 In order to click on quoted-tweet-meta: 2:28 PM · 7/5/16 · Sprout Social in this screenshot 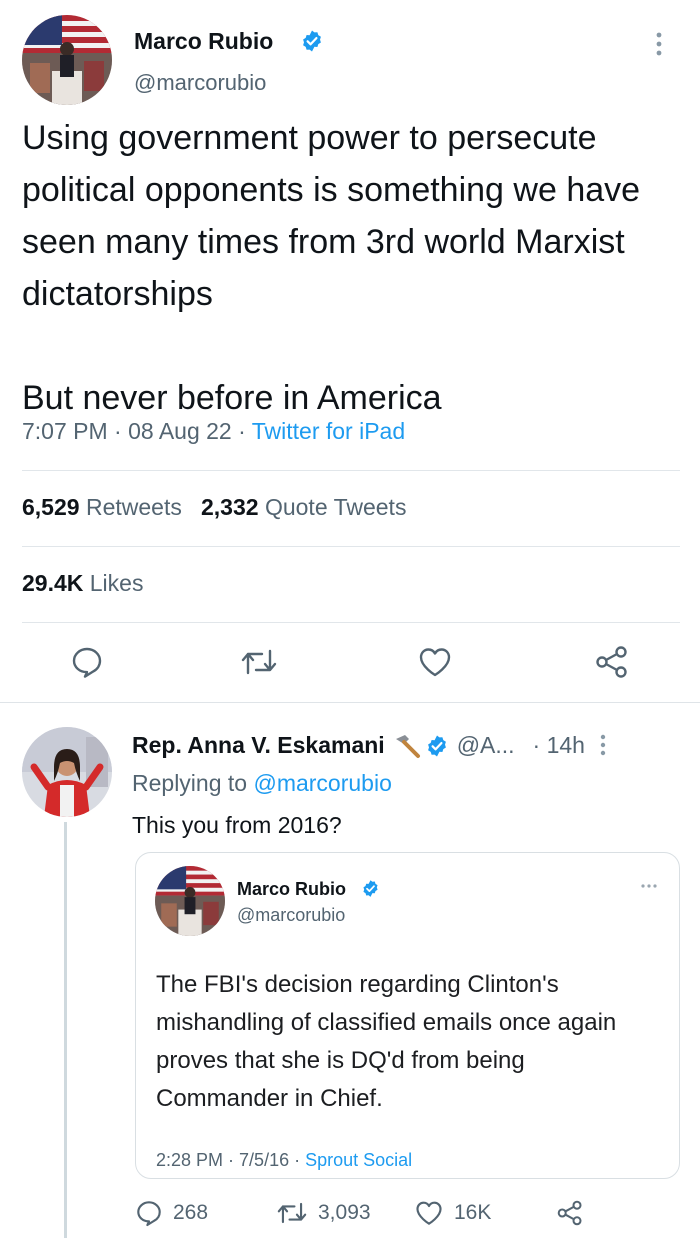, I will do `click(284, 1160)`.